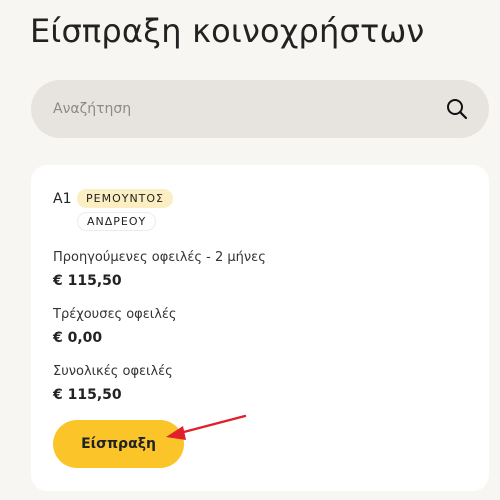 The width and height of the screenshot is (500, 500). I want to click on search-bar, so click(260, 109).